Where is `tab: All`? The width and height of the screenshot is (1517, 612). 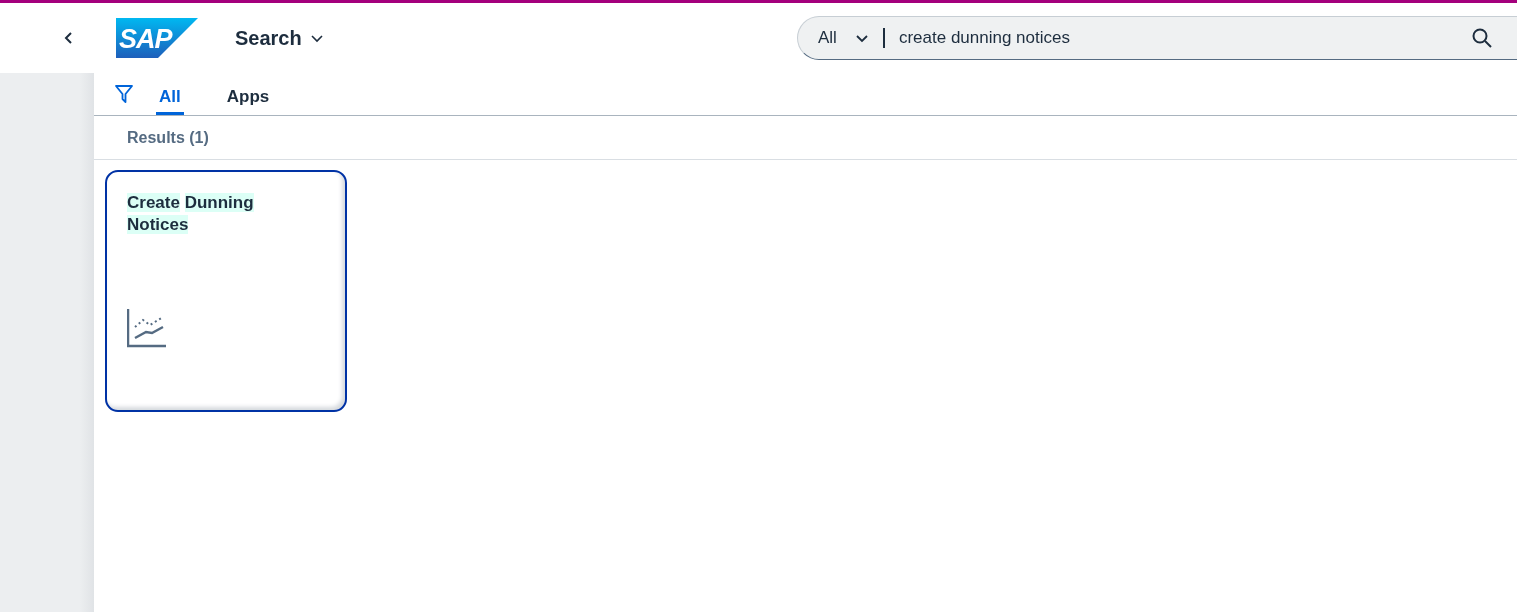 tab: All is located at coordinates (170, 101).